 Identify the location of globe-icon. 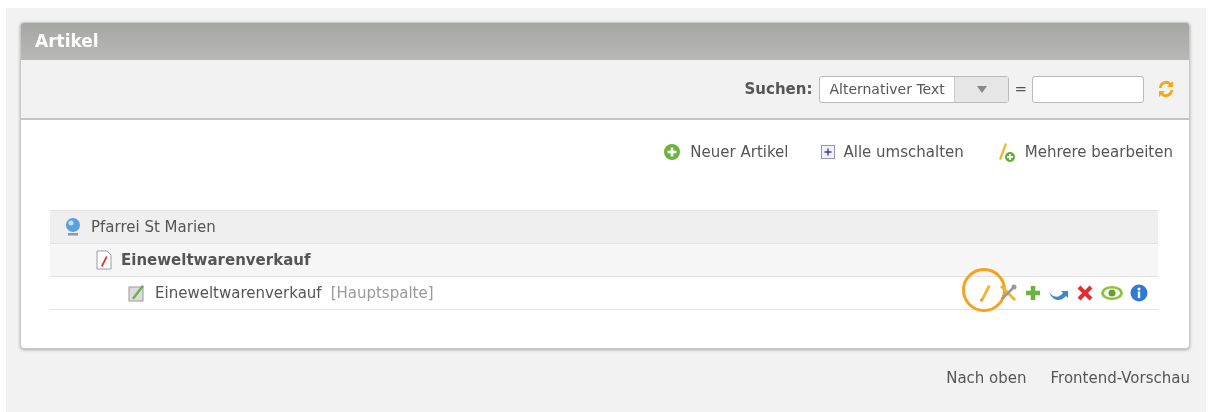
(73, 227).